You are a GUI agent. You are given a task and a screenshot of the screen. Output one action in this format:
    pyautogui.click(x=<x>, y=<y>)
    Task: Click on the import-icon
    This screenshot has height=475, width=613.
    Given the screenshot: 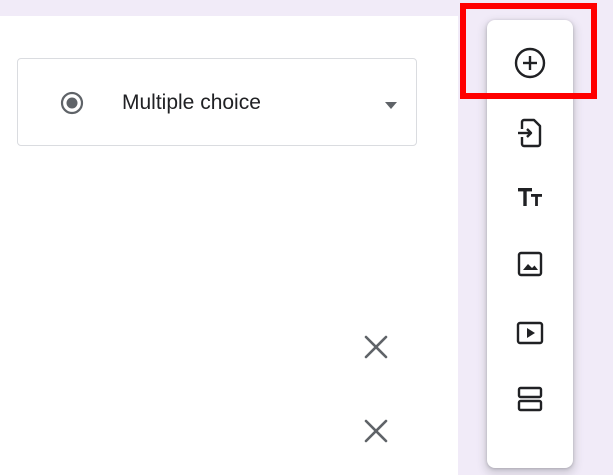 What is the action you would take?
    pyautogui.click(x=530, y=133)
    